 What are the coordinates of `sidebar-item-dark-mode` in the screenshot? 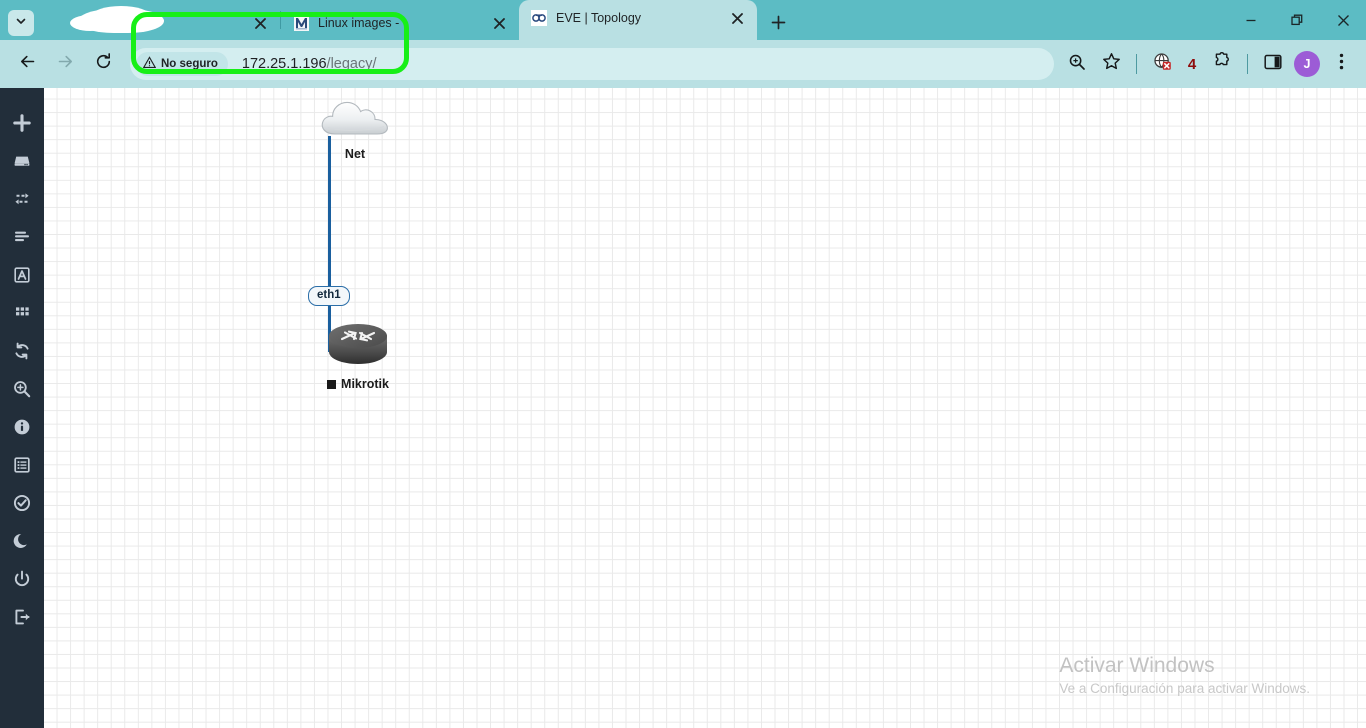 It's located at (22, 541).